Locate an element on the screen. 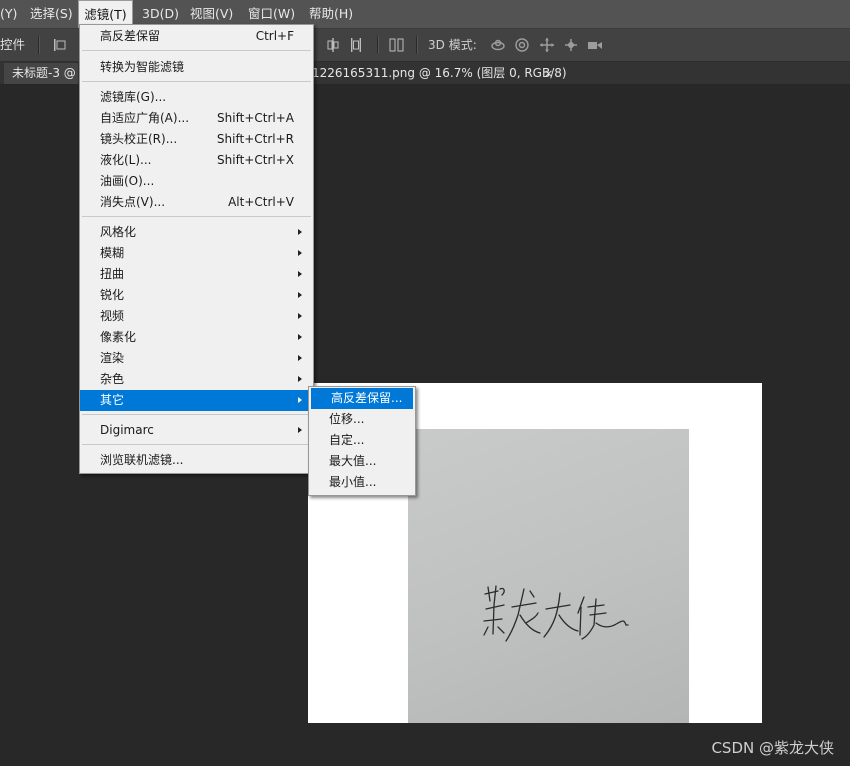 The width and height of the screenshot is (850, 766). menu-item-blur: 模糊 is located at coordinates (195, 253).